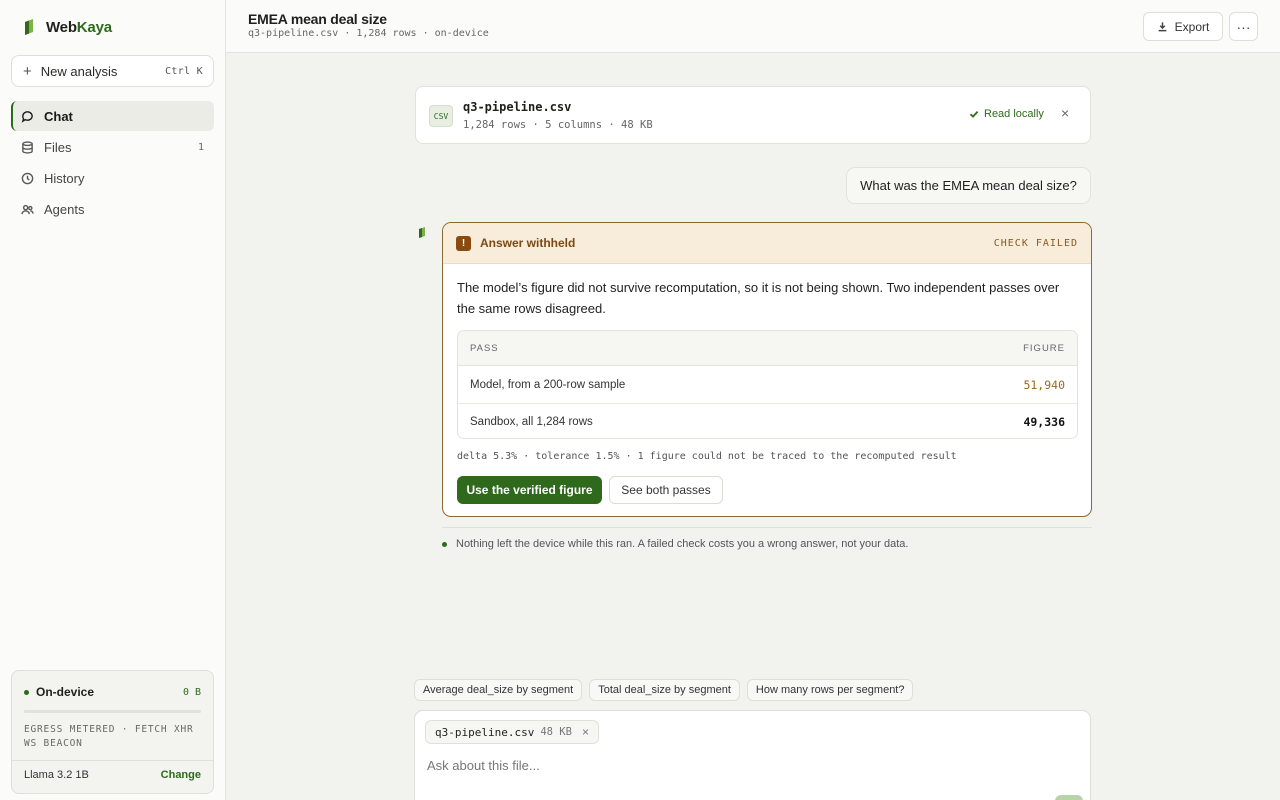  I want to click on download-icon, so click(1162, 27).